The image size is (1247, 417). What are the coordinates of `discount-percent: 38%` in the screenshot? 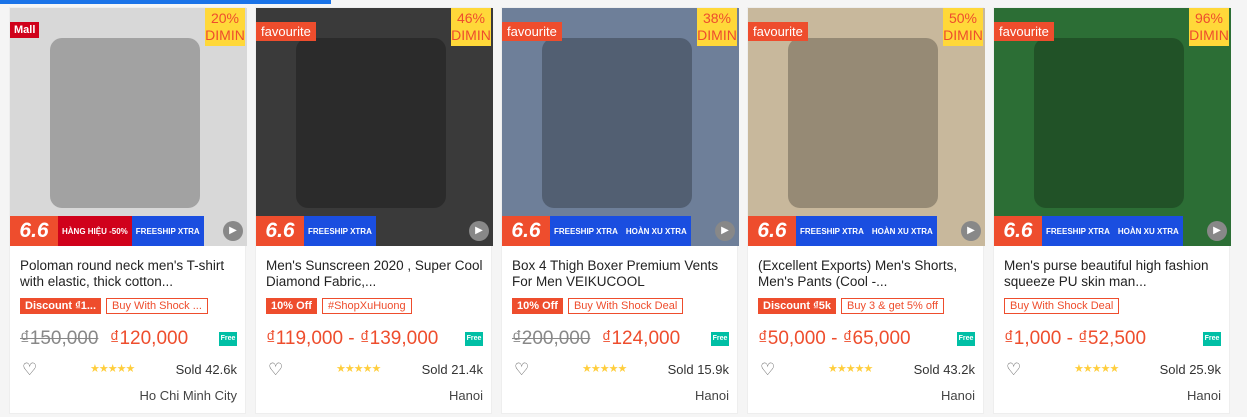 It's located at (717, 18).